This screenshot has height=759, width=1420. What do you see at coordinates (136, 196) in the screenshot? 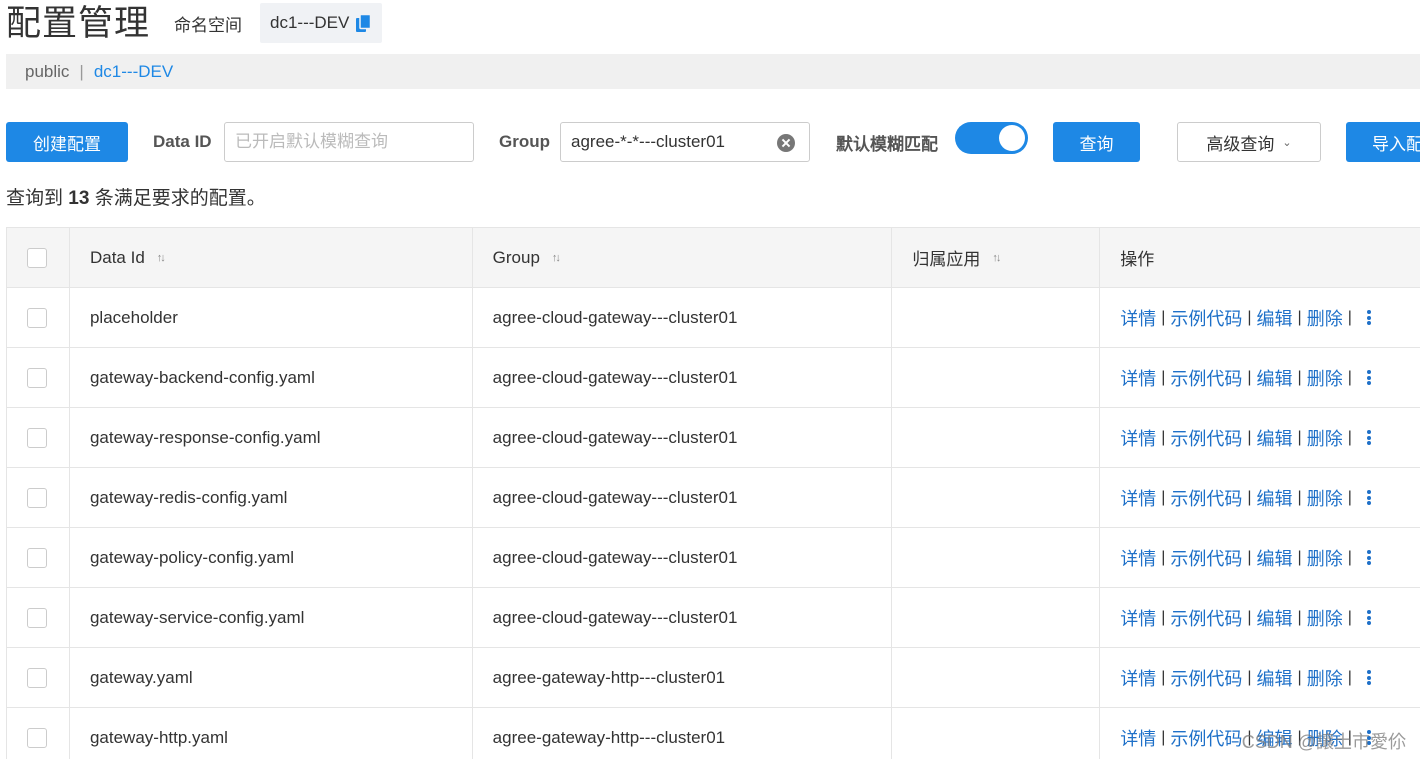
I see `result-summary: 查询到 13 条满足要求的配置。` at bounding box center [136, 196].